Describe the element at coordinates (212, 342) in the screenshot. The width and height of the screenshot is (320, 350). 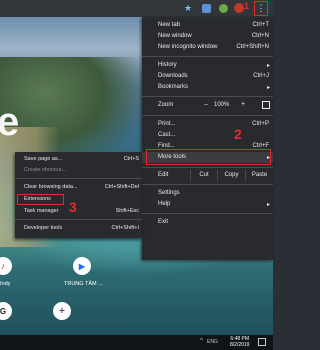
I see `language-indicator: ENG` at that location.